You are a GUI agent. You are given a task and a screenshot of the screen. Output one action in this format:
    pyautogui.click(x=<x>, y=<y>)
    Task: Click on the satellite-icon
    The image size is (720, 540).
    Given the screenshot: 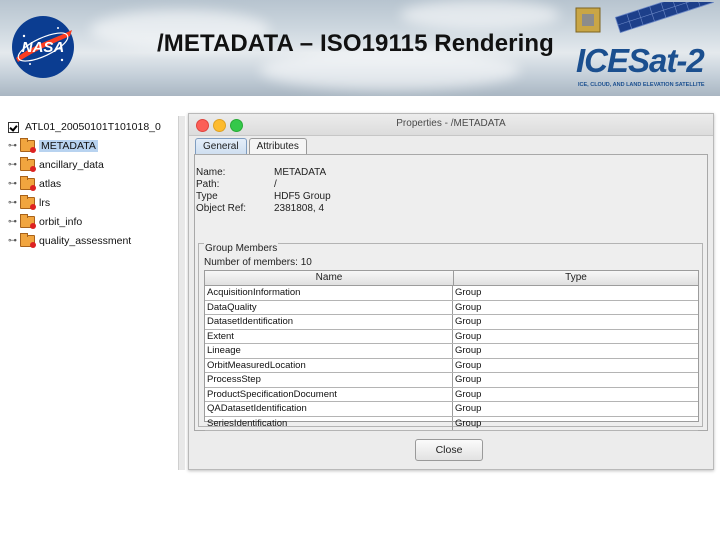 What is the action you would take?
    pyautogui.click(x=645, y=18)
    